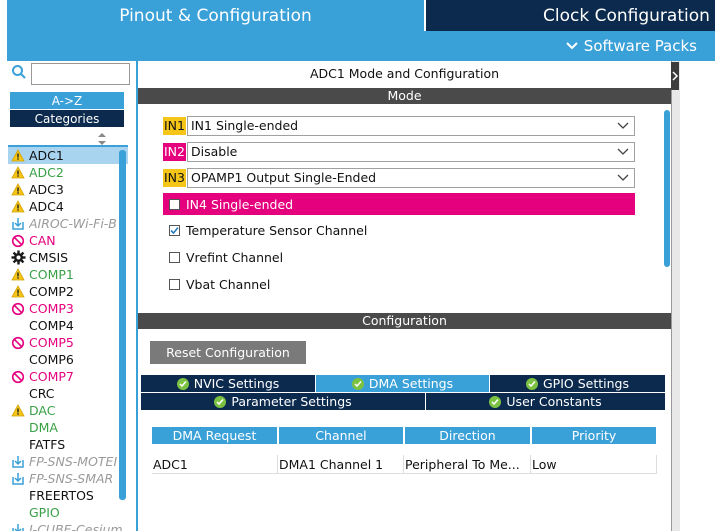 This screenshot has width=715, height=531. I want to click on column-header-priority: Priority, so click(594, 435).